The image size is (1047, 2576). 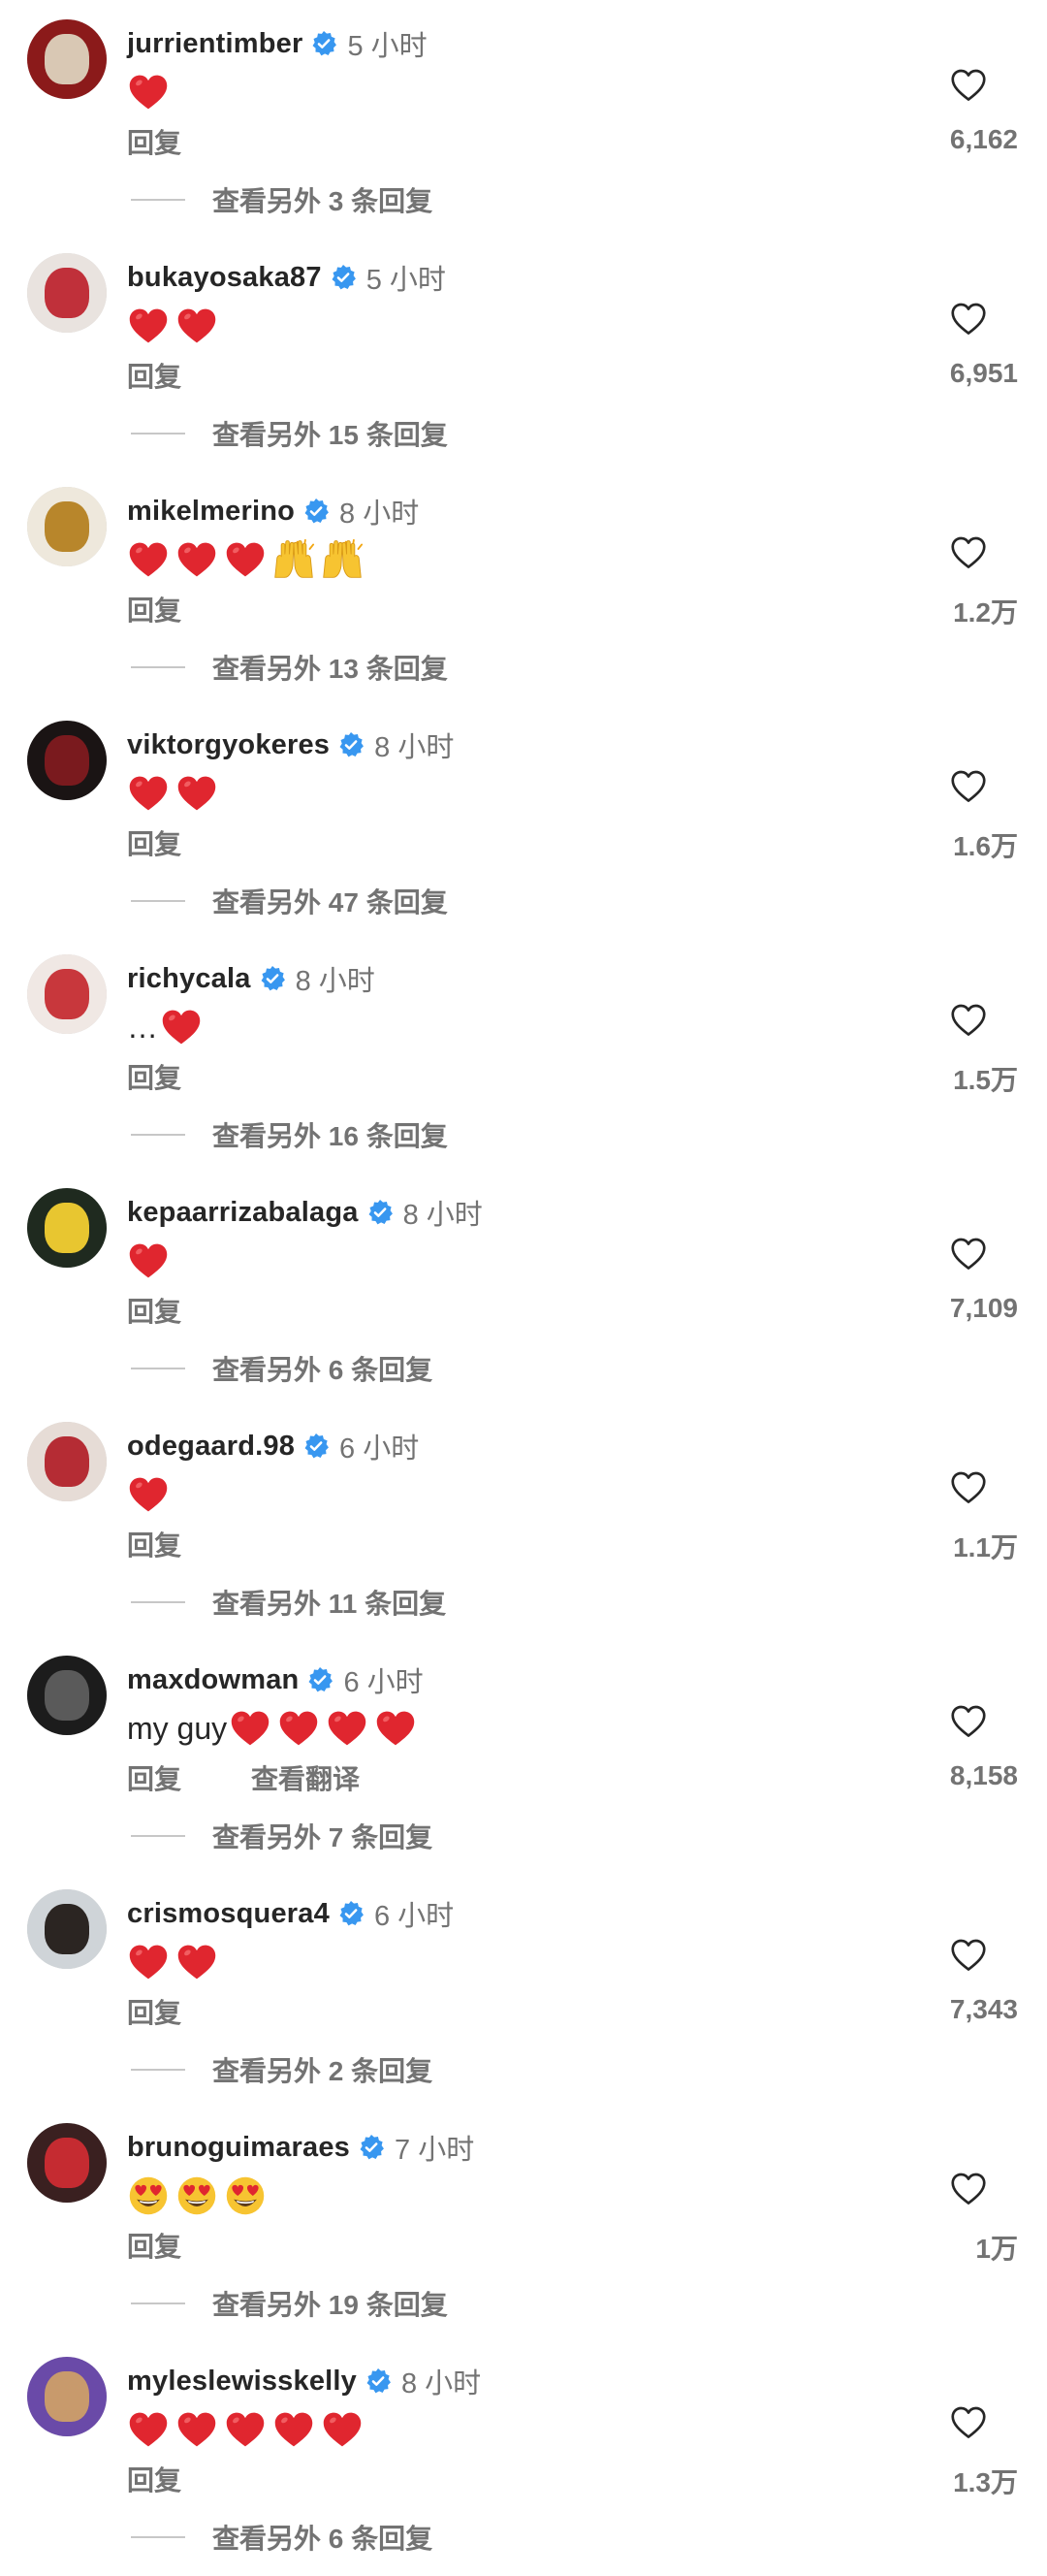 What do you see at coordinates (979, 1984) in the screenshot?
I see `like-section: 7,343` at bounding box center [979, 1984].